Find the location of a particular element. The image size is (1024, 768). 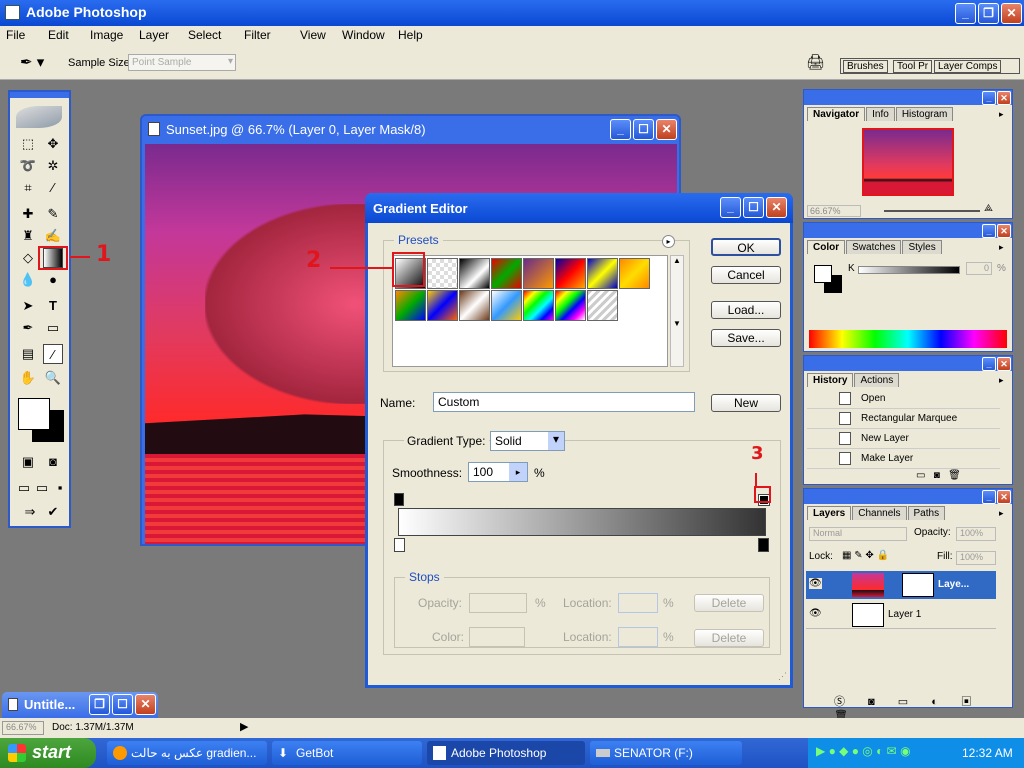

taskbar-item-getbot: ⬇ GetBot is located at coordinates (347, 753).